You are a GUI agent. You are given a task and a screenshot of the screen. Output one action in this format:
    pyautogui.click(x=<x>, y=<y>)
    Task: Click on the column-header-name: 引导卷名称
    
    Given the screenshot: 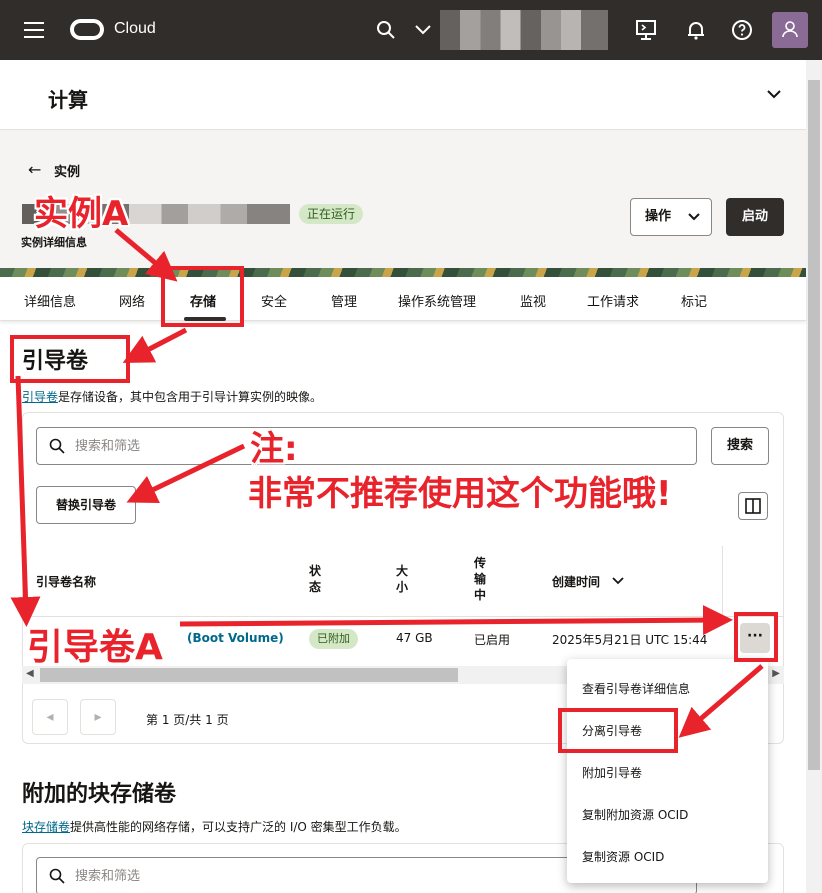 What is the action you would take?
    pyautogui.click(x=66, y=582)
    